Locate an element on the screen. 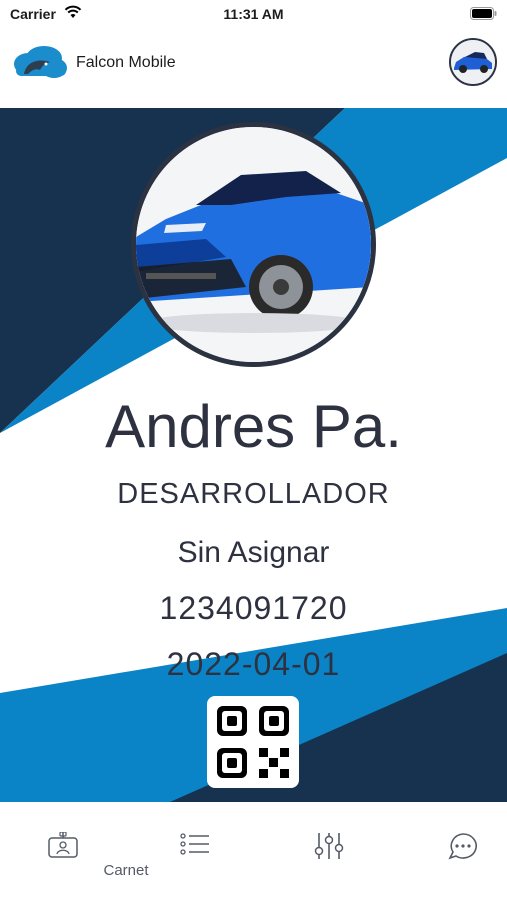 Image resolution: width=507 pixels, height=900 pixels. falcon-logo-icon is located at coordinates (40, 62).